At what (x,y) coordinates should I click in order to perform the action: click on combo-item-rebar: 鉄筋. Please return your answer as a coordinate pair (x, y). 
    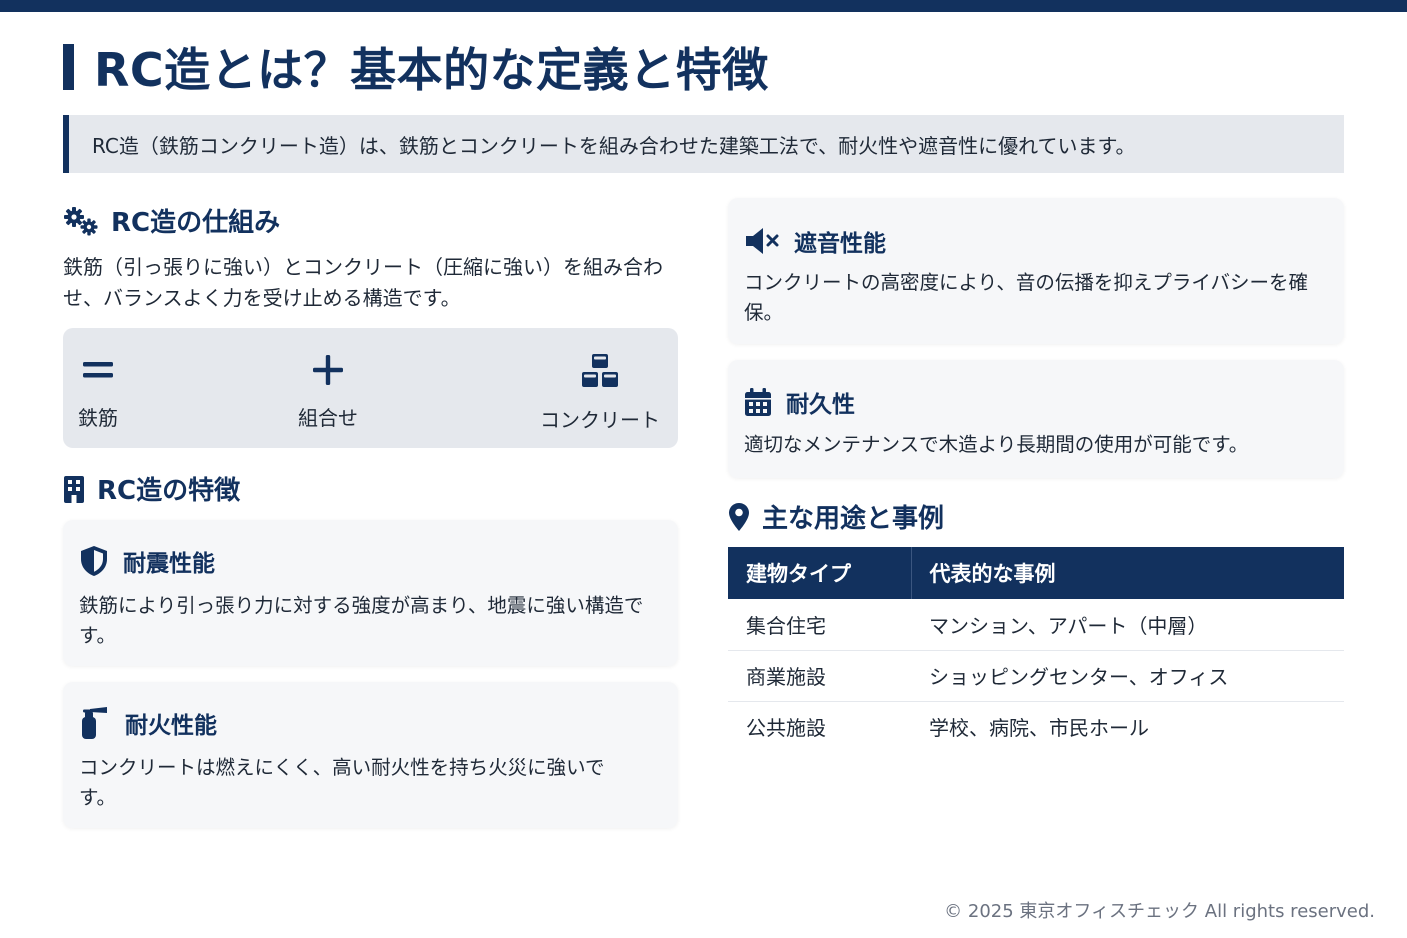
    Looking at the image, I should click on (98, 391).